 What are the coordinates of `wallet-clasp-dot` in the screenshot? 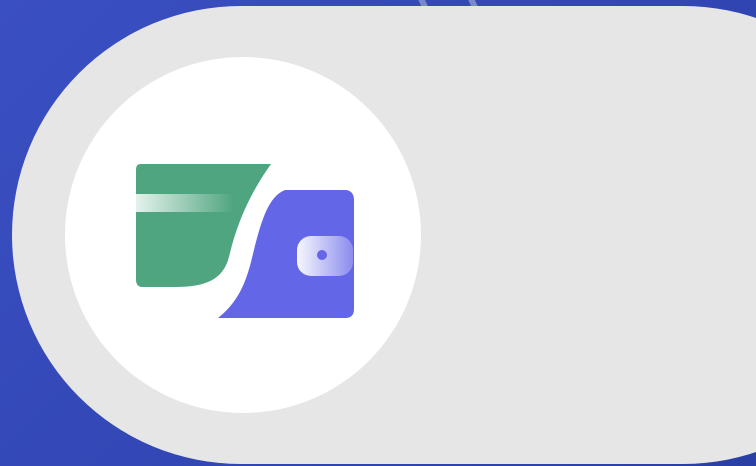 It's located at (322, 255).